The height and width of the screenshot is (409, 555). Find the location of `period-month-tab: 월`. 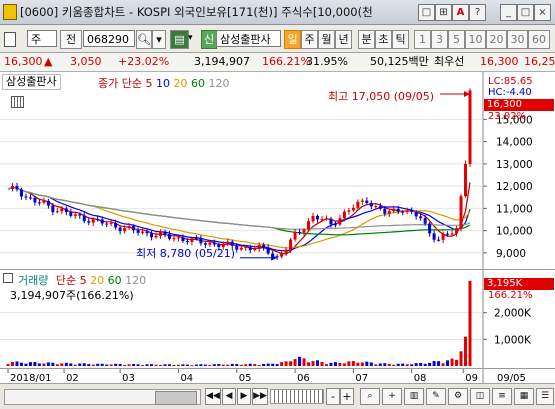

period-month-tab: 월 is located at coordinates (326, 39).